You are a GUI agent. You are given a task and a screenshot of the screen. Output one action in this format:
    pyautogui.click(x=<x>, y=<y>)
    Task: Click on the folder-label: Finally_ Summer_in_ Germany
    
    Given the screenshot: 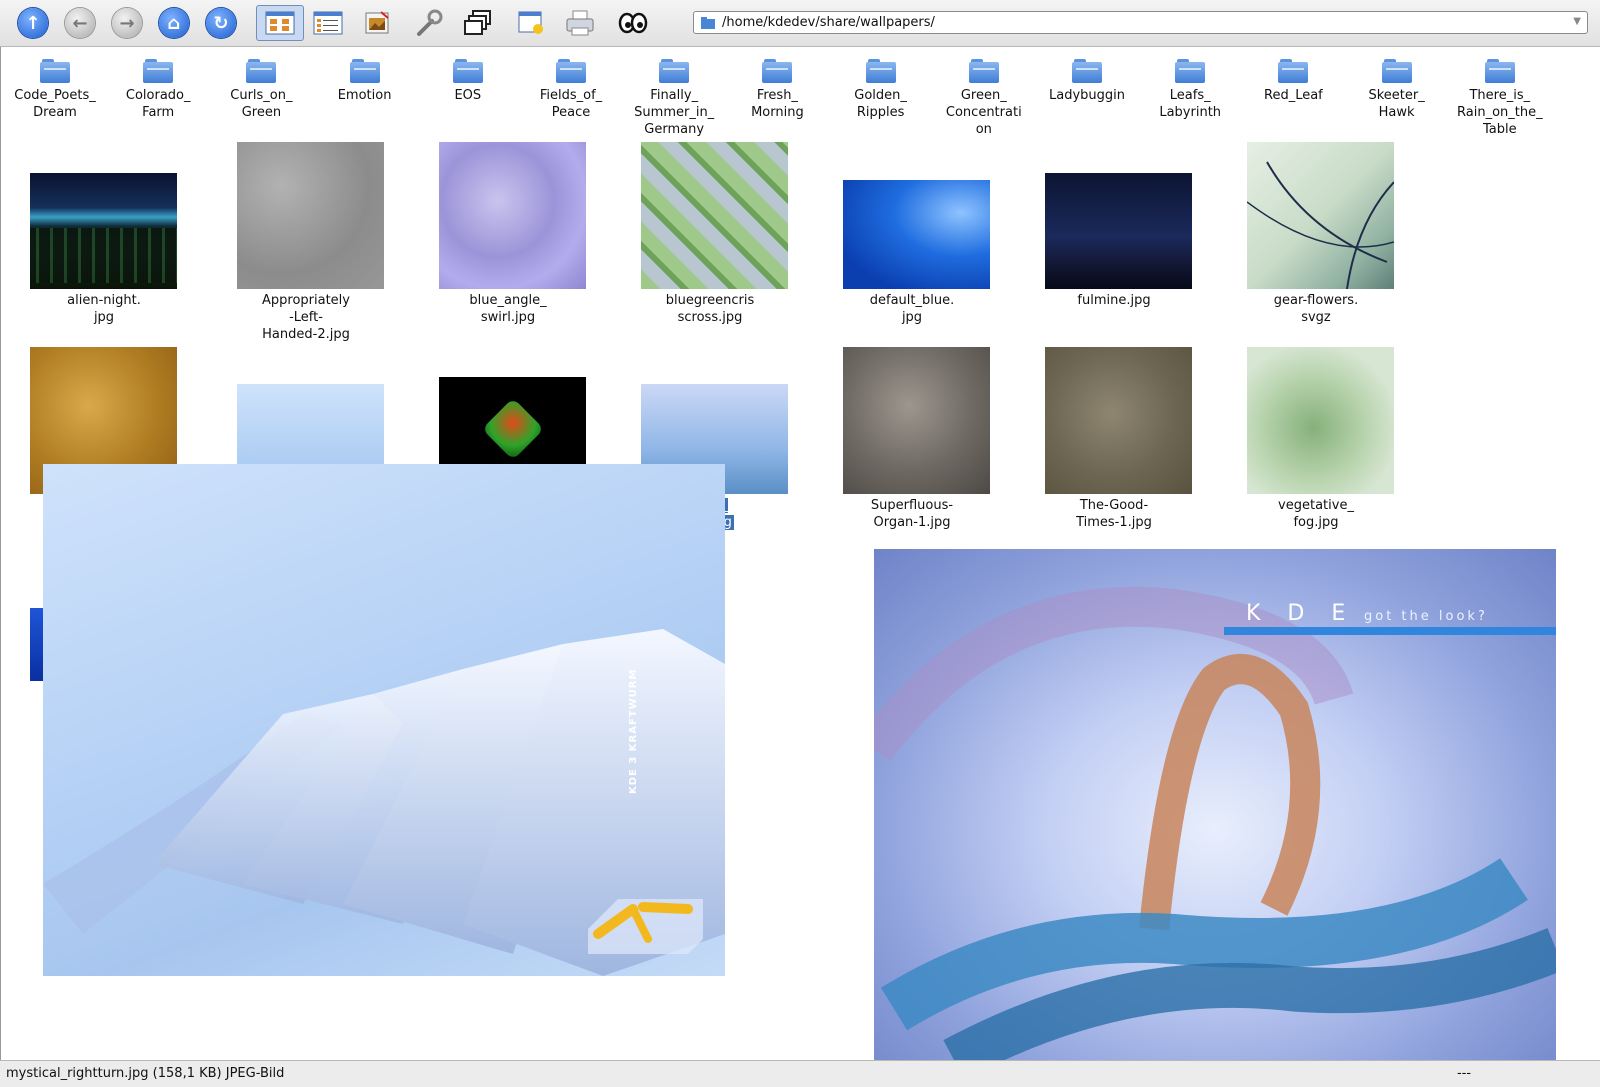 What is the action you would take?
    pyautogui.click(x=674, y=112)
    